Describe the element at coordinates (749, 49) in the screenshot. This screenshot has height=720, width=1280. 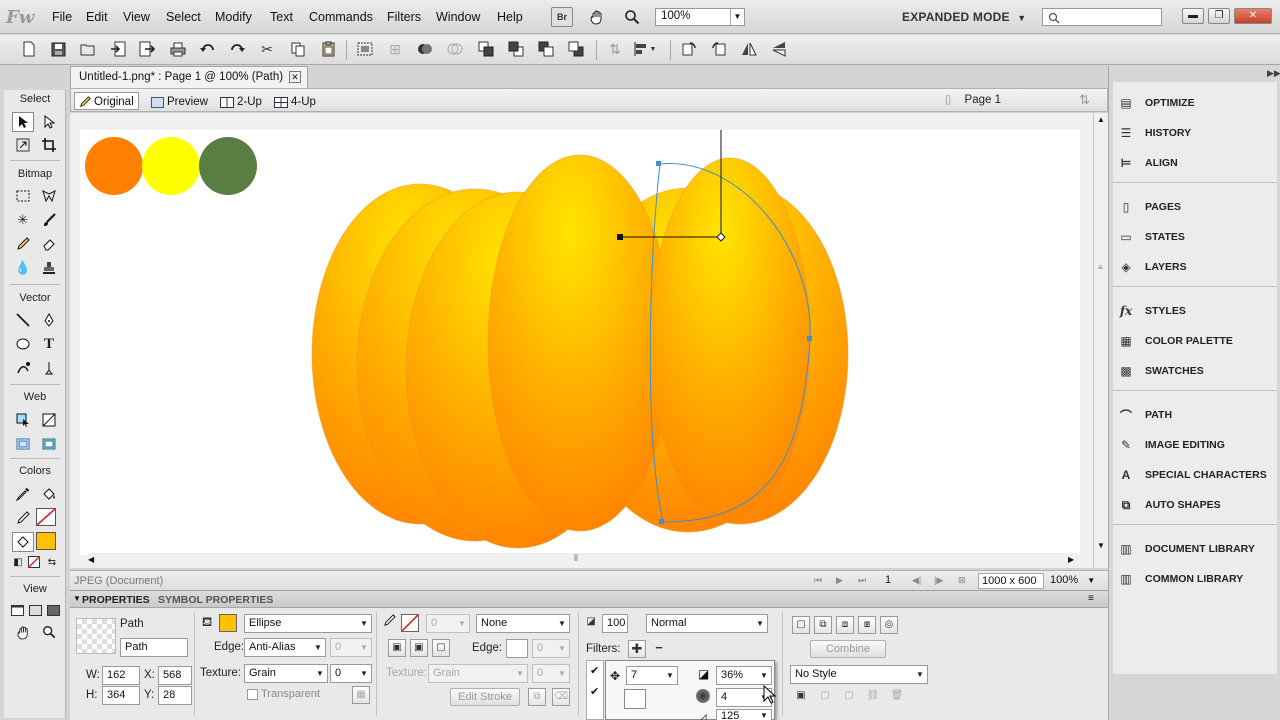
I see `flip-horizontal-icon` at that location.